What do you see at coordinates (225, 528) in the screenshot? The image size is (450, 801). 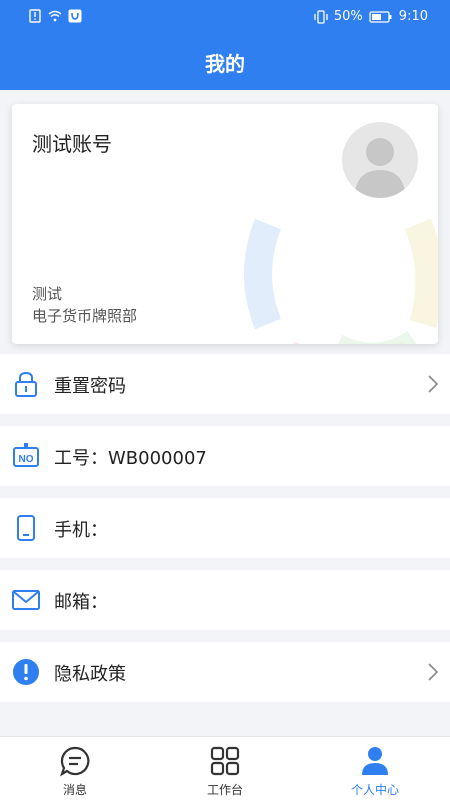 I see `phone-row: 手机：` at bounding box center [225, 528].